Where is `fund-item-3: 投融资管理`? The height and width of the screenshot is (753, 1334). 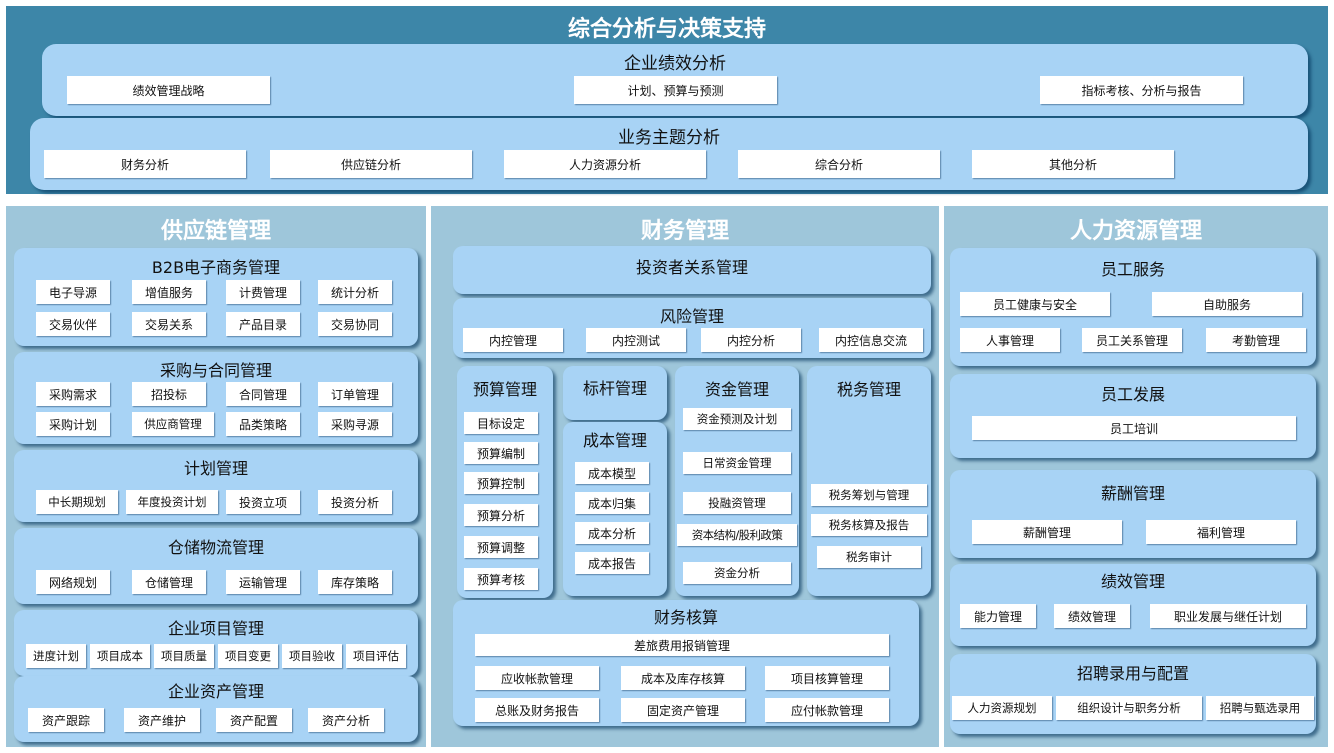
fund-item-3: 投融资管理 is located at coordinates (737, 503).